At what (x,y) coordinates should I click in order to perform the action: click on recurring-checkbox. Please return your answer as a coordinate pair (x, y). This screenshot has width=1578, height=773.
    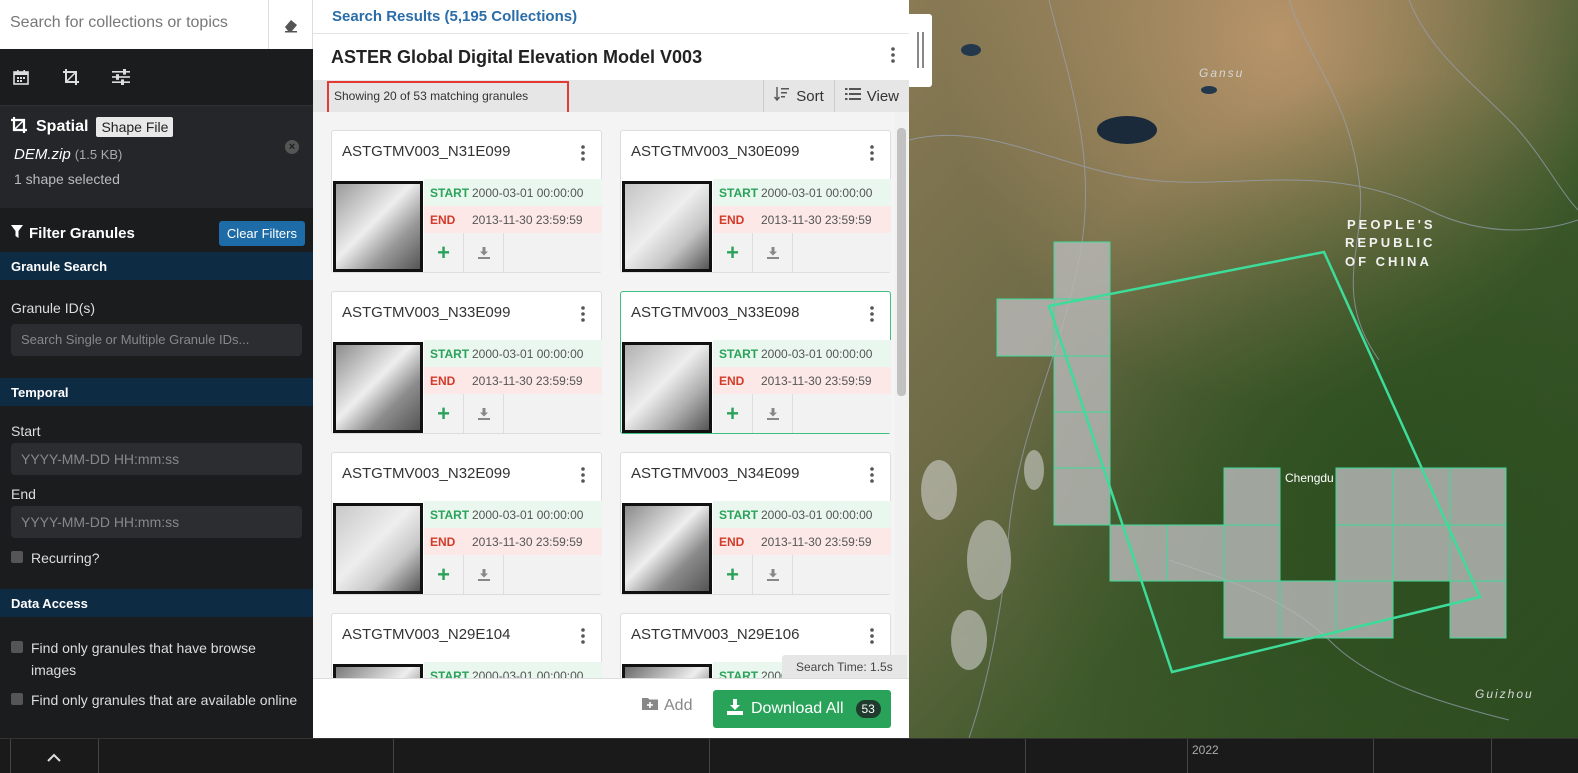
    Looking at the image, I should click on (17, 557).